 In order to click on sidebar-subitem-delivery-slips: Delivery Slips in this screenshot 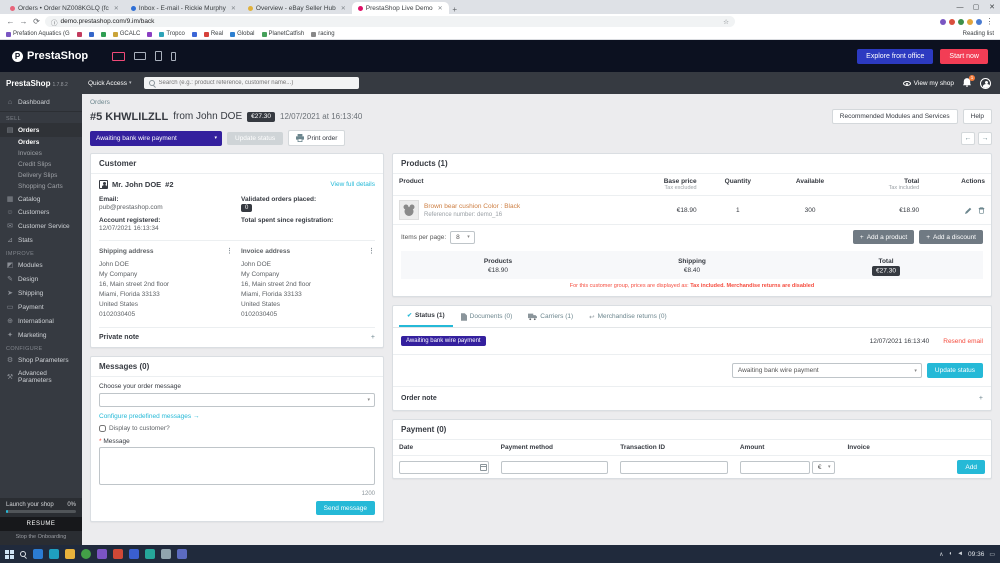, I will do `click(41, 175)`.